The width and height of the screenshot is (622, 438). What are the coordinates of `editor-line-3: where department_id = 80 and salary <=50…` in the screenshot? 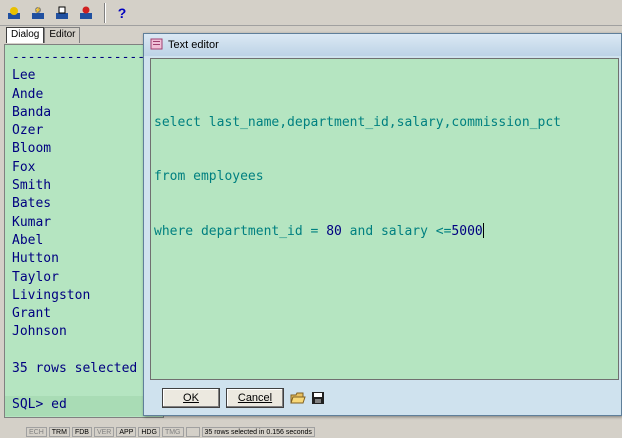 It's located at (357, 232).